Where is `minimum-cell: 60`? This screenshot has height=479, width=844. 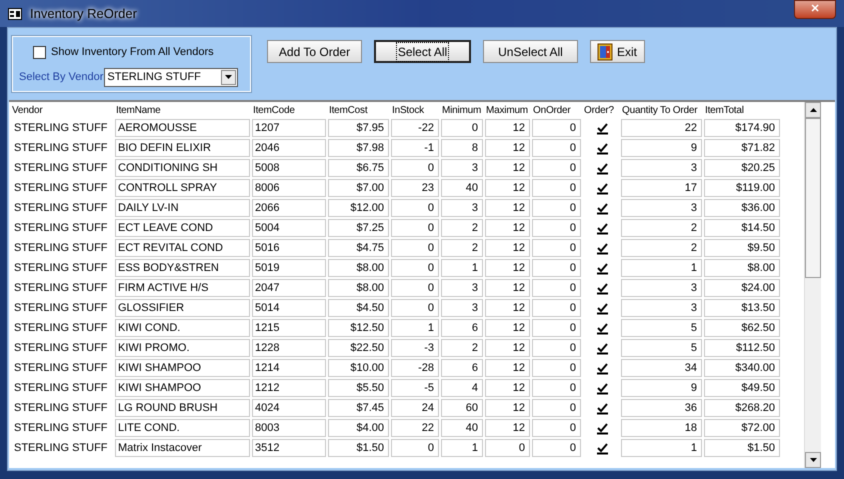 minimum-cell: 60 is located at coordinates (462, 408).